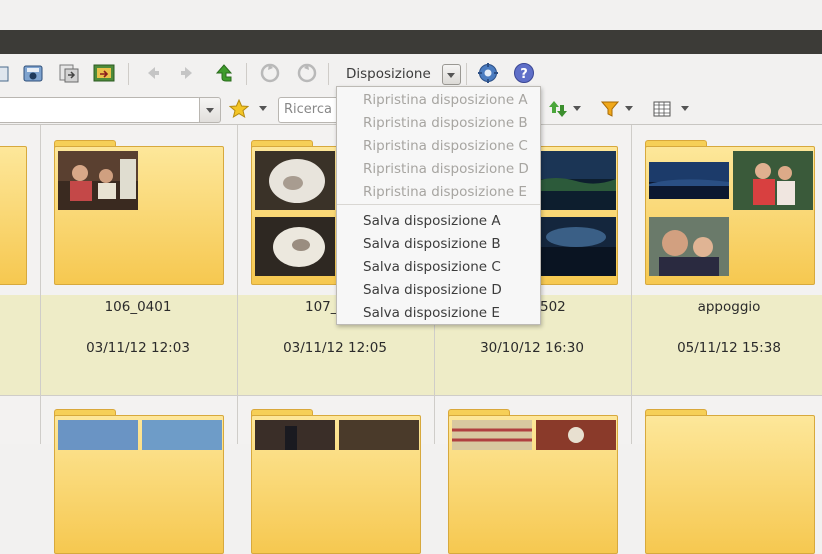 The width and height of the screenshot is (822, 554). I want to click on sort-dropdown-arrow, so click(577, 108).